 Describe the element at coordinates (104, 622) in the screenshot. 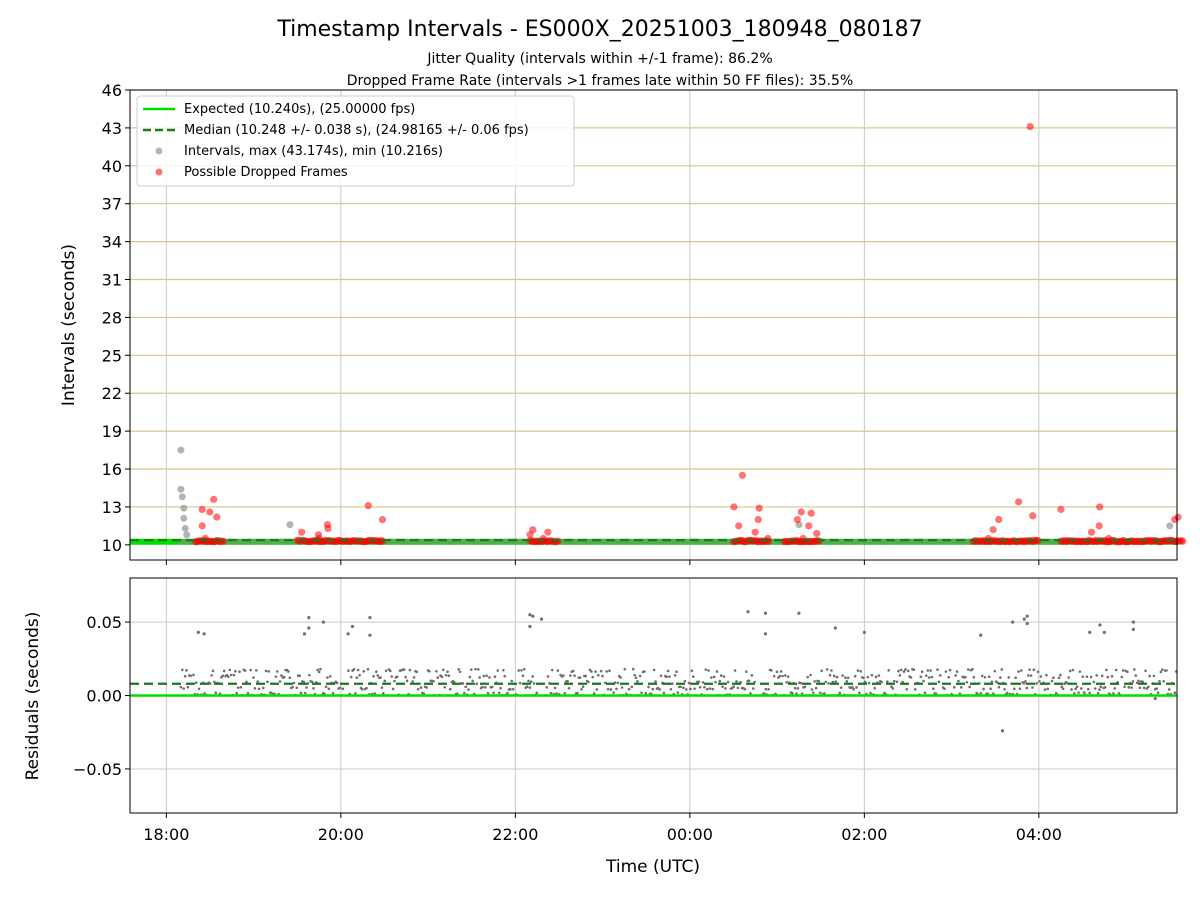

I see `residuals-y-tick-label: 0.05` at that location.